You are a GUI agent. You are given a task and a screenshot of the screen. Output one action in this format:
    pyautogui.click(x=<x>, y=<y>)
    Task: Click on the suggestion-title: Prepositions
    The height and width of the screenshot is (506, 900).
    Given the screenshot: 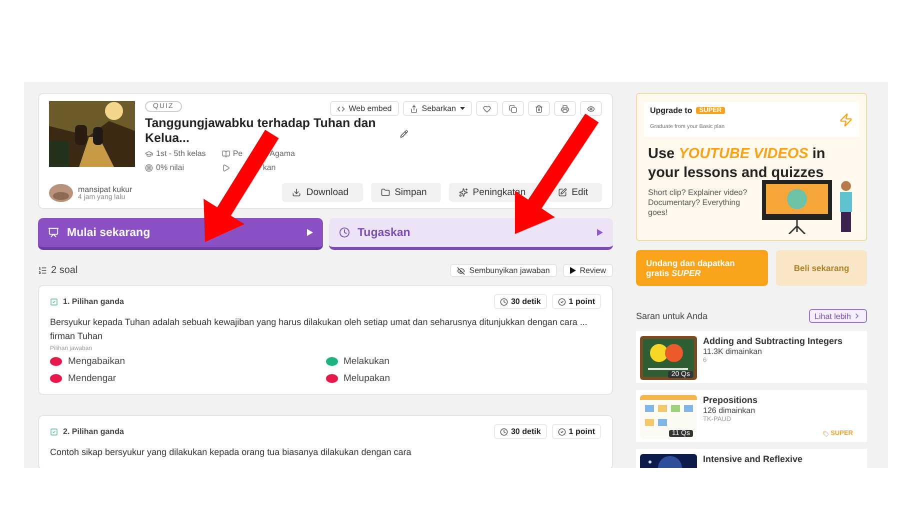 What is the action you would take?
    pyautogui.click(x=730, y=400)
    